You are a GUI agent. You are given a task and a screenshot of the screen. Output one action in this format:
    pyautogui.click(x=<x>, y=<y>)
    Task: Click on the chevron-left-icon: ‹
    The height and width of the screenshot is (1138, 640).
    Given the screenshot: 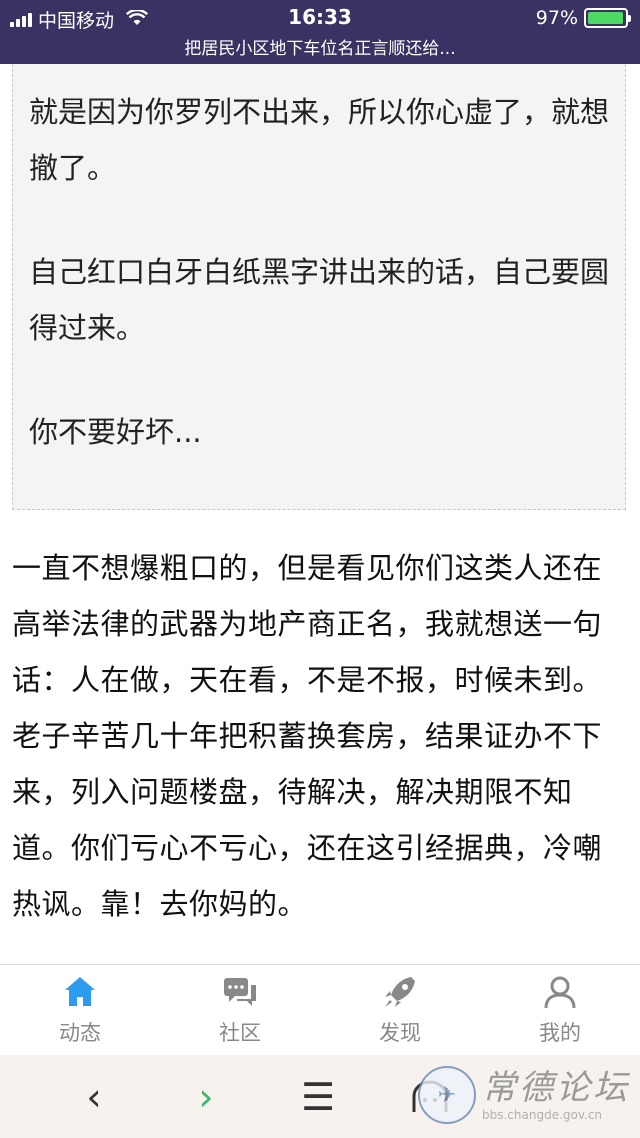 What is the action you would take?
    pyautogui.click(x=94, y=1096)
    